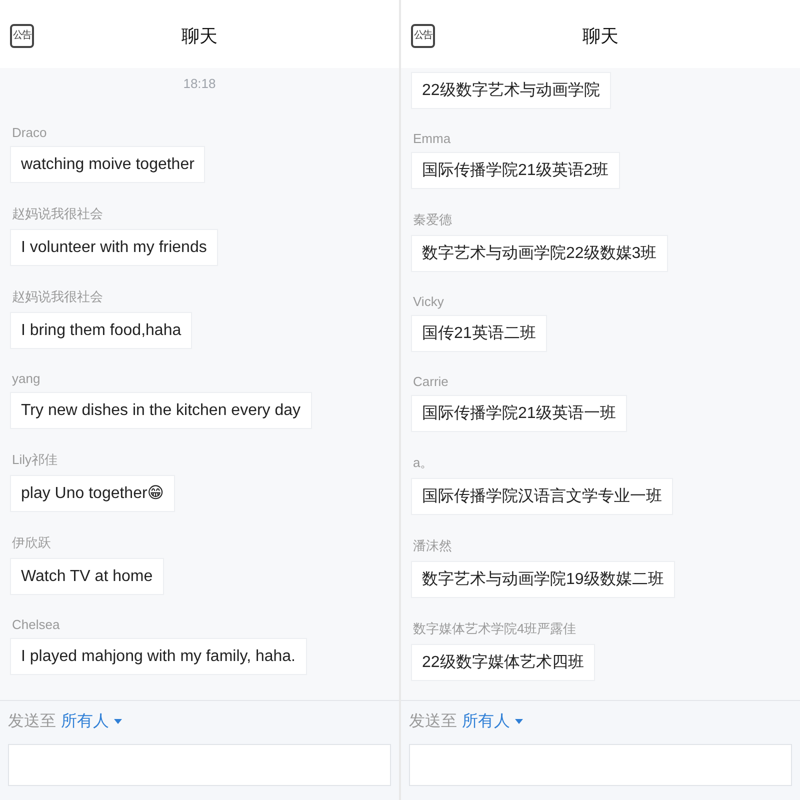 The width and height of the screenshot is (800, 800). I want to click on message-bubble: 数字艺术与动画学院19级数媒二班, so click(543, 579).